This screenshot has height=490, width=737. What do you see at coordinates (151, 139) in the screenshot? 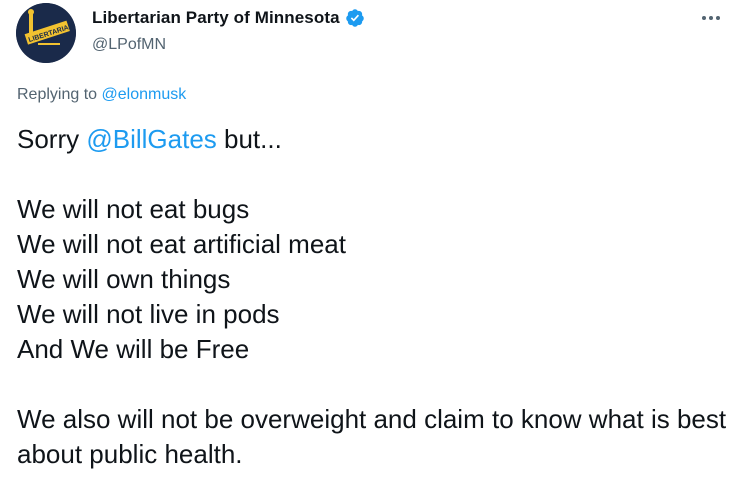
I see `tweet-mention-billgates: @BillGates` at bounding box center [151, 139].